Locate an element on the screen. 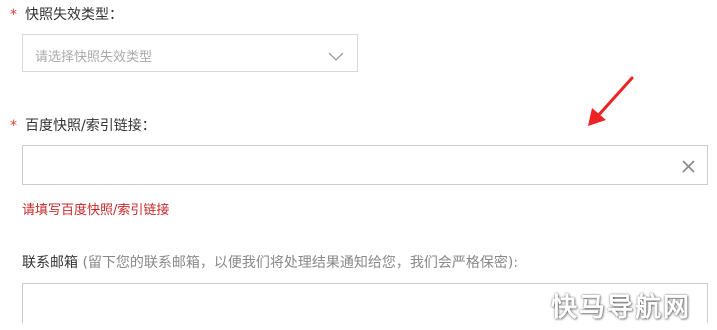  email-hint: (留下您的联系邮箱，以便我们将处理结果通知给您，我们会严格保密): is located at coordinates (300, 263).